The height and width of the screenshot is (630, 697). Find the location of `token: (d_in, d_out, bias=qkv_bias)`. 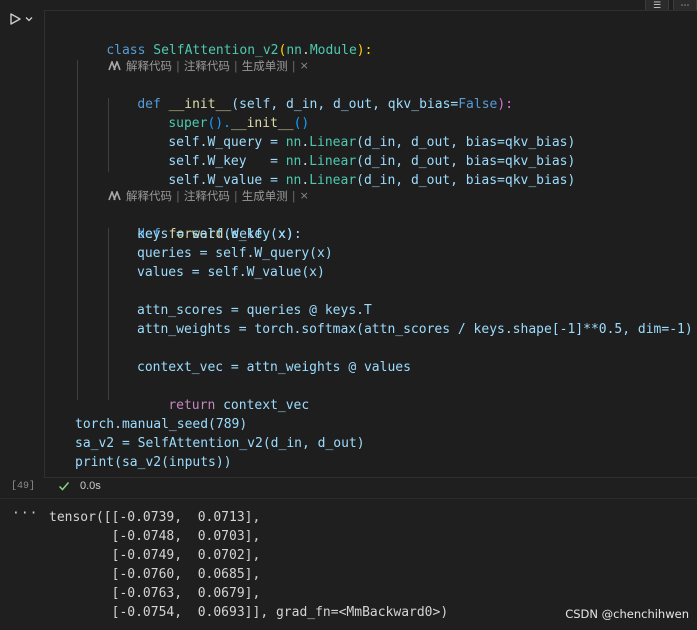

token: (d_in, d_out, bias=qkv_bias) is located at coordinates (466, 180).